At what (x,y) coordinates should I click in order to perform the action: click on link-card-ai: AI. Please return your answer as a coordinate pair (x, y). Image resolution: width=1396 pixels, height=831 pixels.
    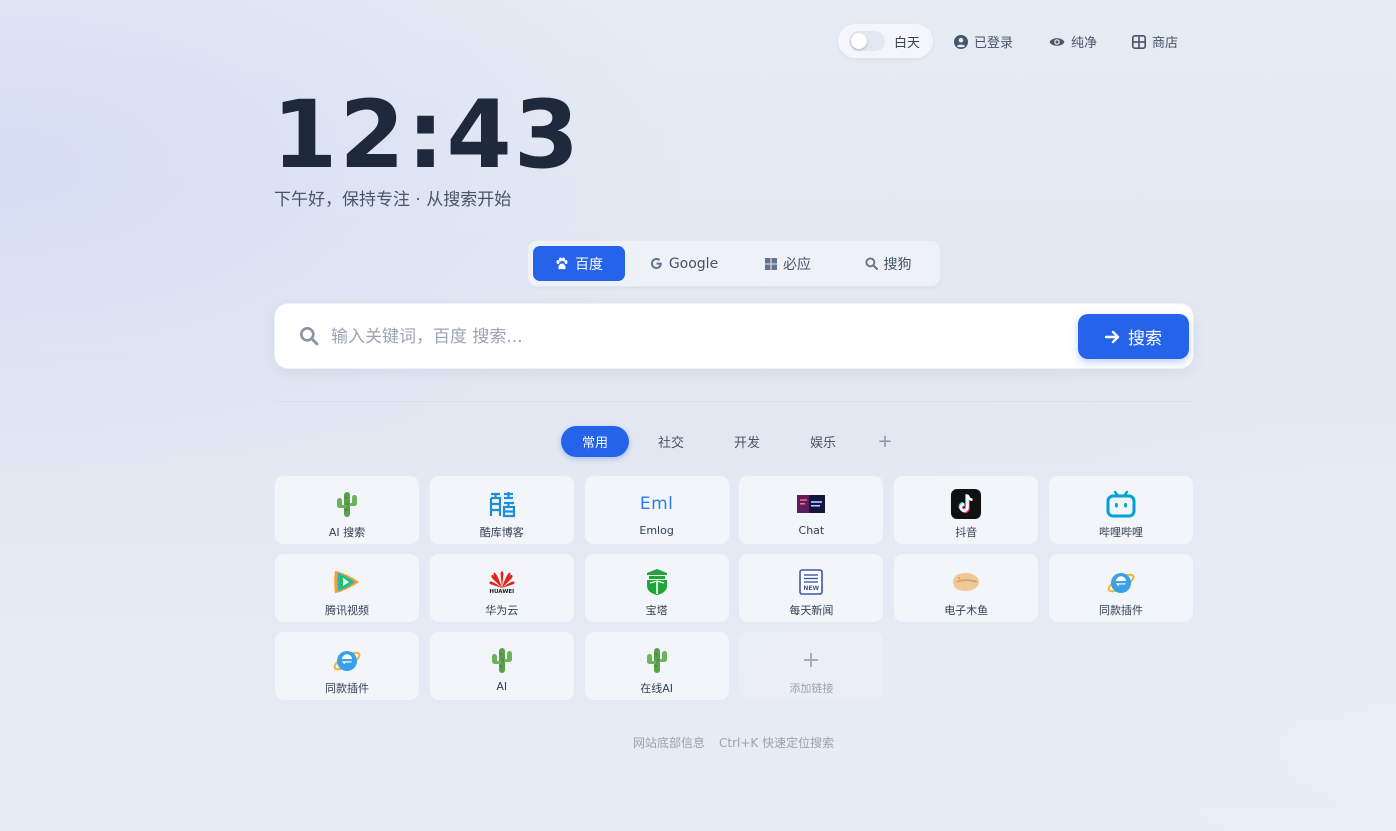
    Looking at the image, I should click on (501, 666).